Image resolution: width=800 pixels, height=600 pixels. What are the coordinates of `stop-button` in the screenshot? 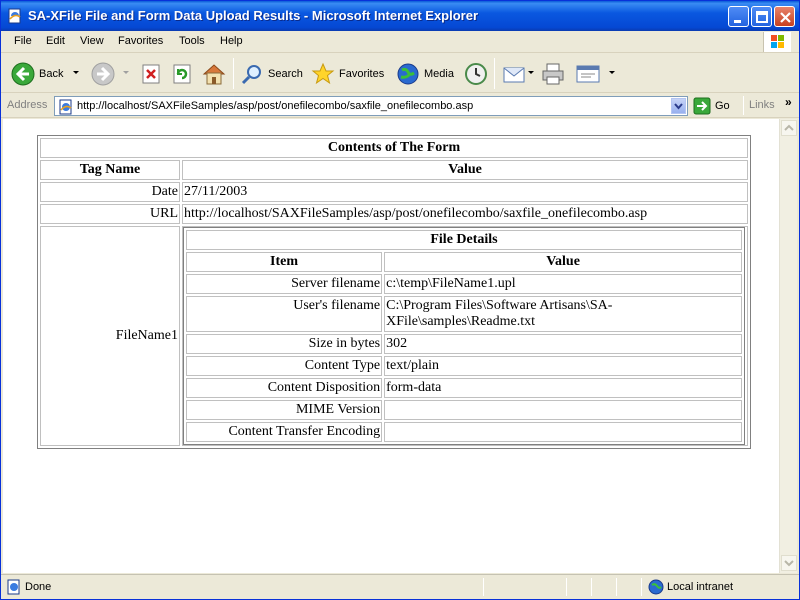 It's located at (151, 74).